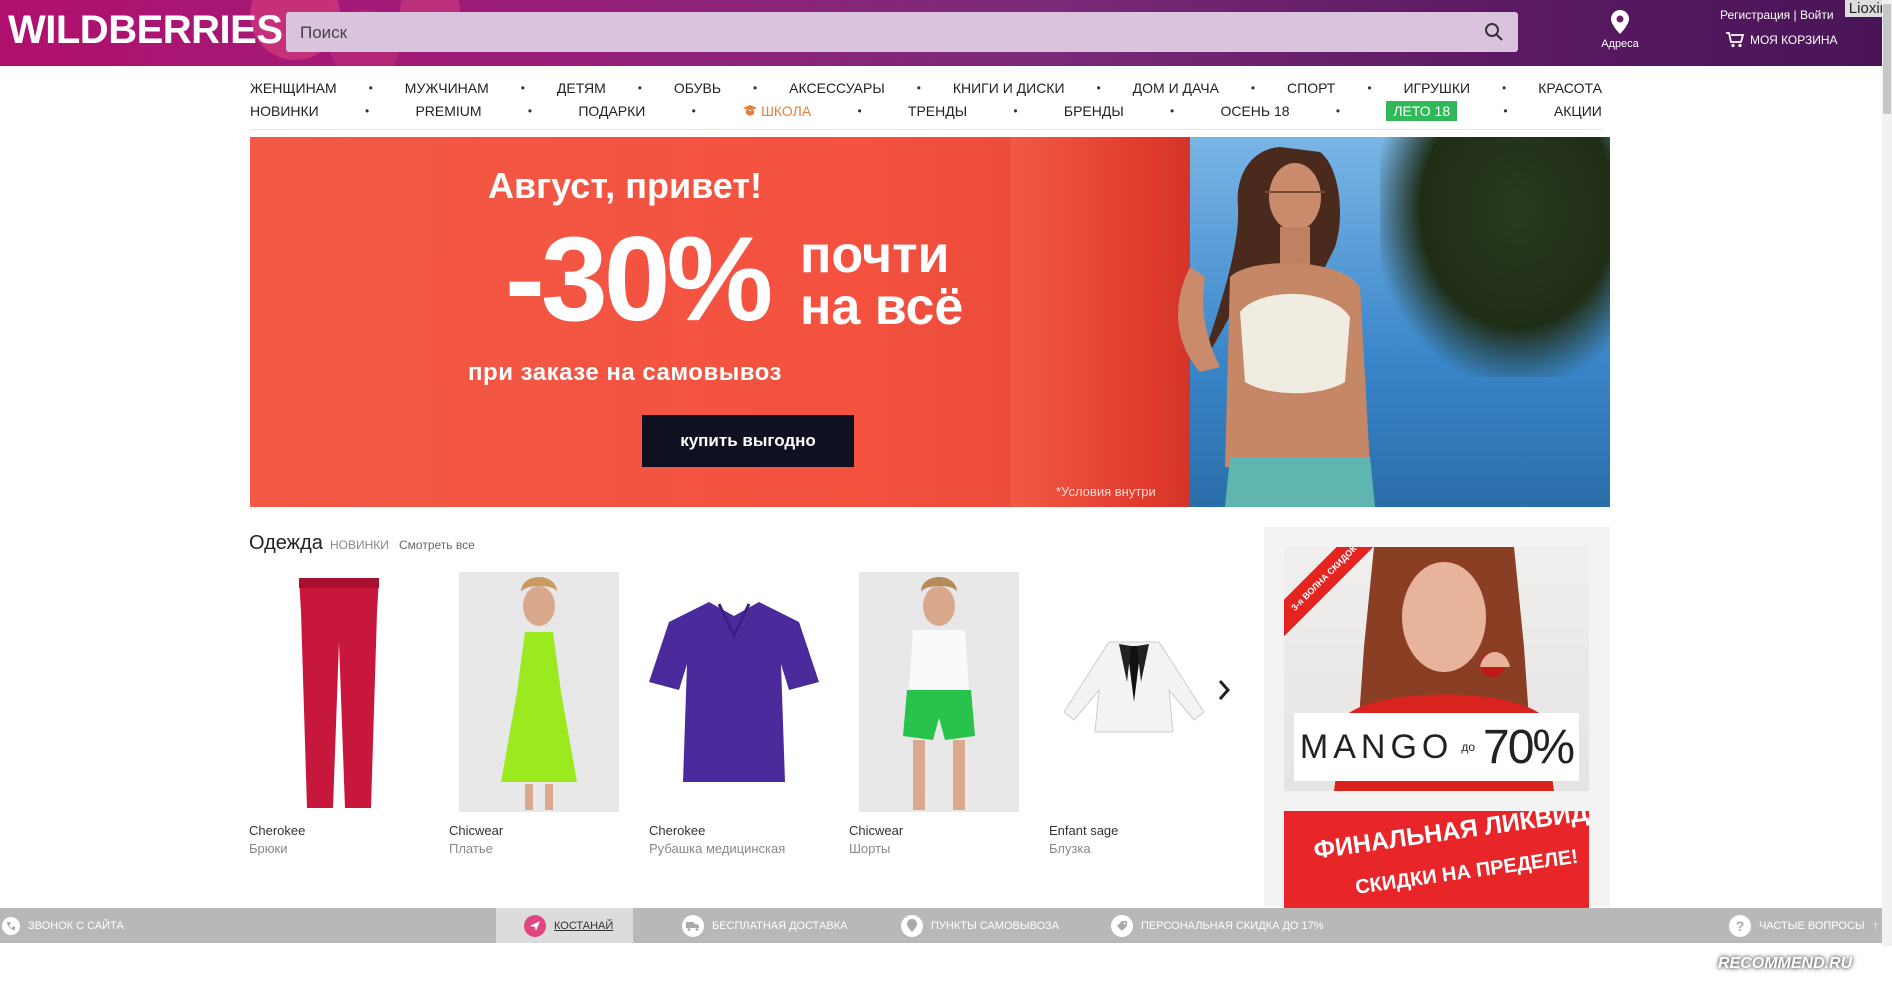 The height and width of the screenshot is (992, 1892). I want to click on discount-label: ПЕРСОНАЛЬНАЯ СКИДКА ДО 17%, so click(1232, 925).